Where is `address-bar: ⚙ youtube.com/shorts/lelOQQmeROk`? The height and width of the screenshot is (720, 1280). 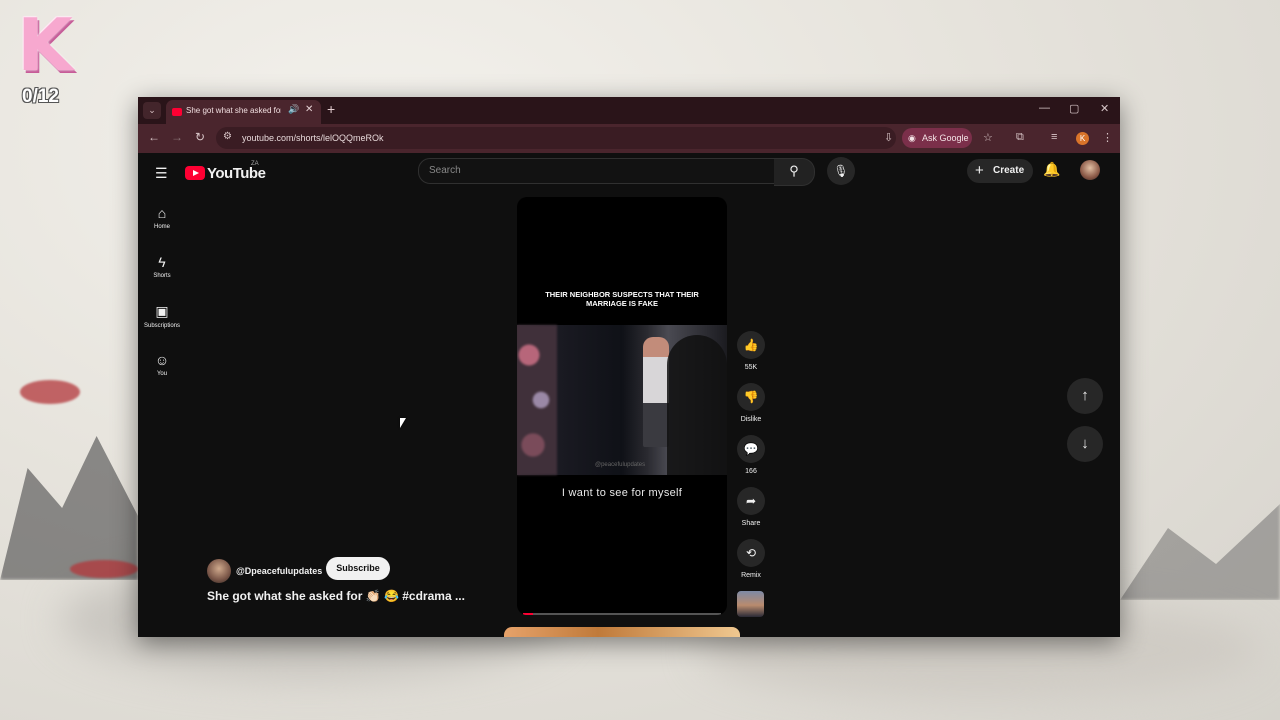
address-bar: ⚙ youtube.com/shorts/lelOQQmeROk is located at coordinates (556, 138).